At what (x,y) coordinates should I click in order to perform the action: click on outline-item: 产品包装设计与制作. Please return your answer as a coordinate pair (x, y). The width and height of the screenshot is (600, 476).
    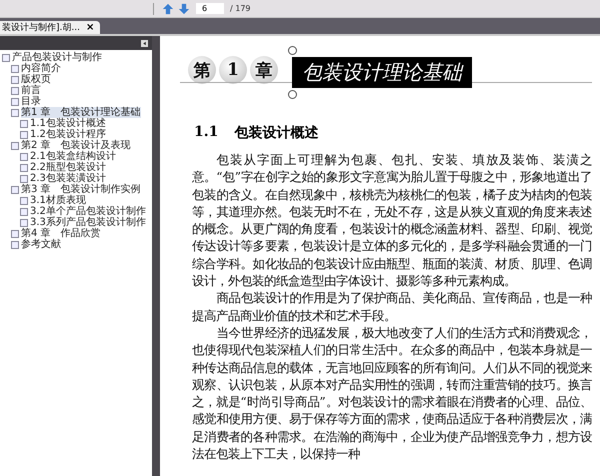
    Looking at the image, I should click on (57, 57).